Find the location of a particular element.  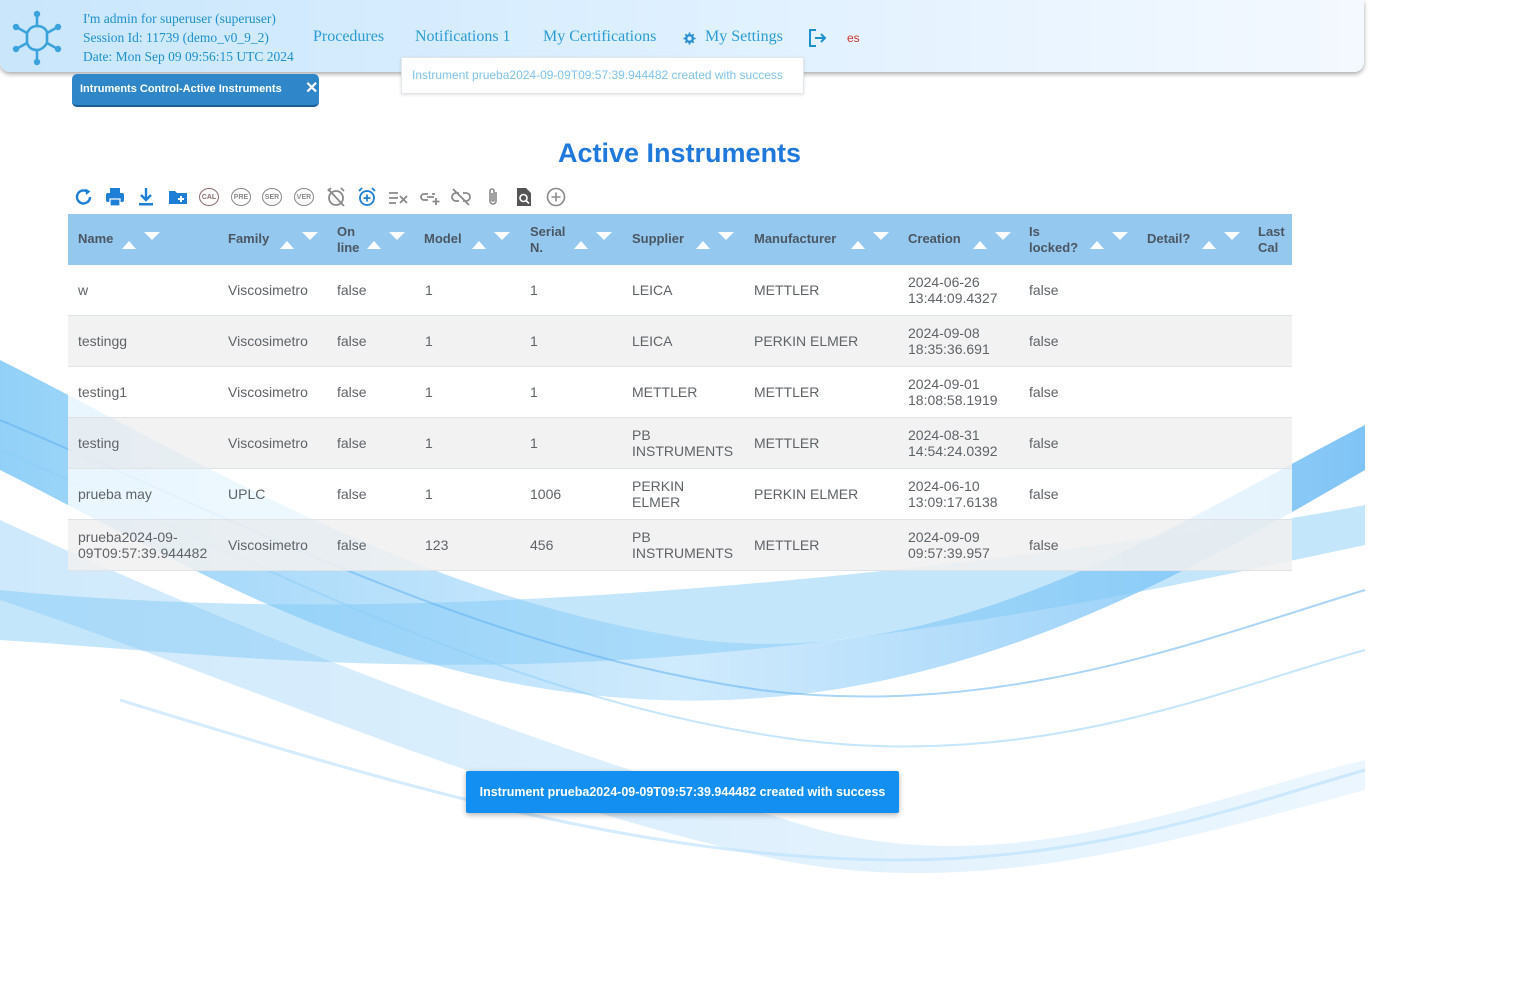

cell-text: 09:57:39.957 is located at coordinates (949, 553).